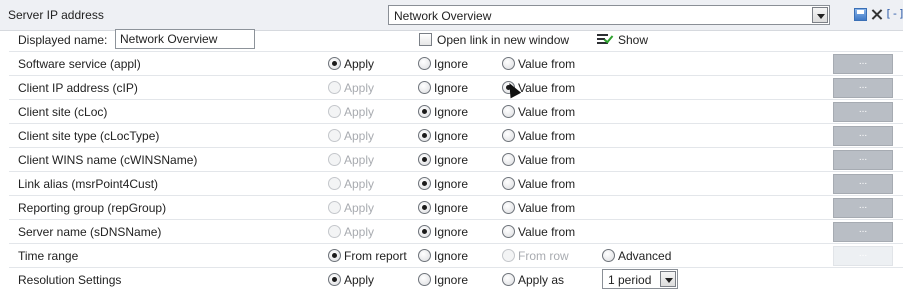  Describe the element at coordinates (70, 280) in the screenshot. I see `resolution-label: Resolution Settings` at that location.